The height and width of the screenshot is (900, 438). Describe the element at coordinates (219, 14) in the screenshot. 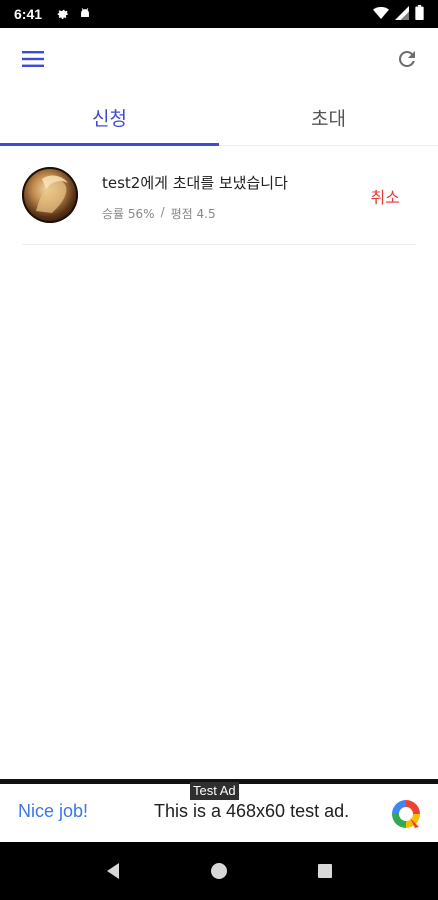

I see `status-bar: 6:41` at that location.